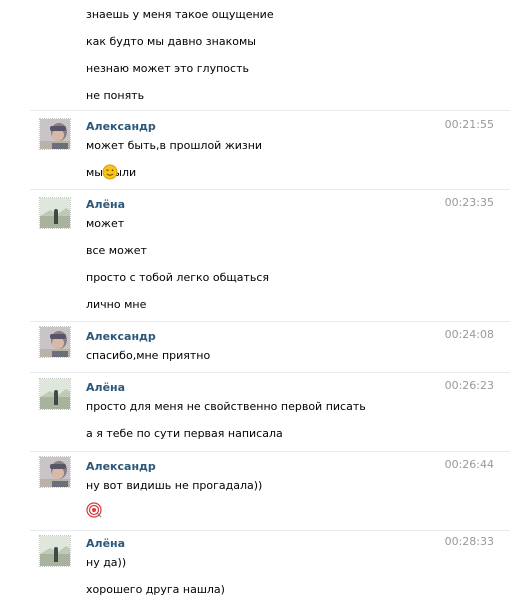 Image resolution: width=528 pixels, height=606 pixels. Describe the element at coordinates (469, 385) in the screenshot. I see `message-time: 00:26:23` at that location.